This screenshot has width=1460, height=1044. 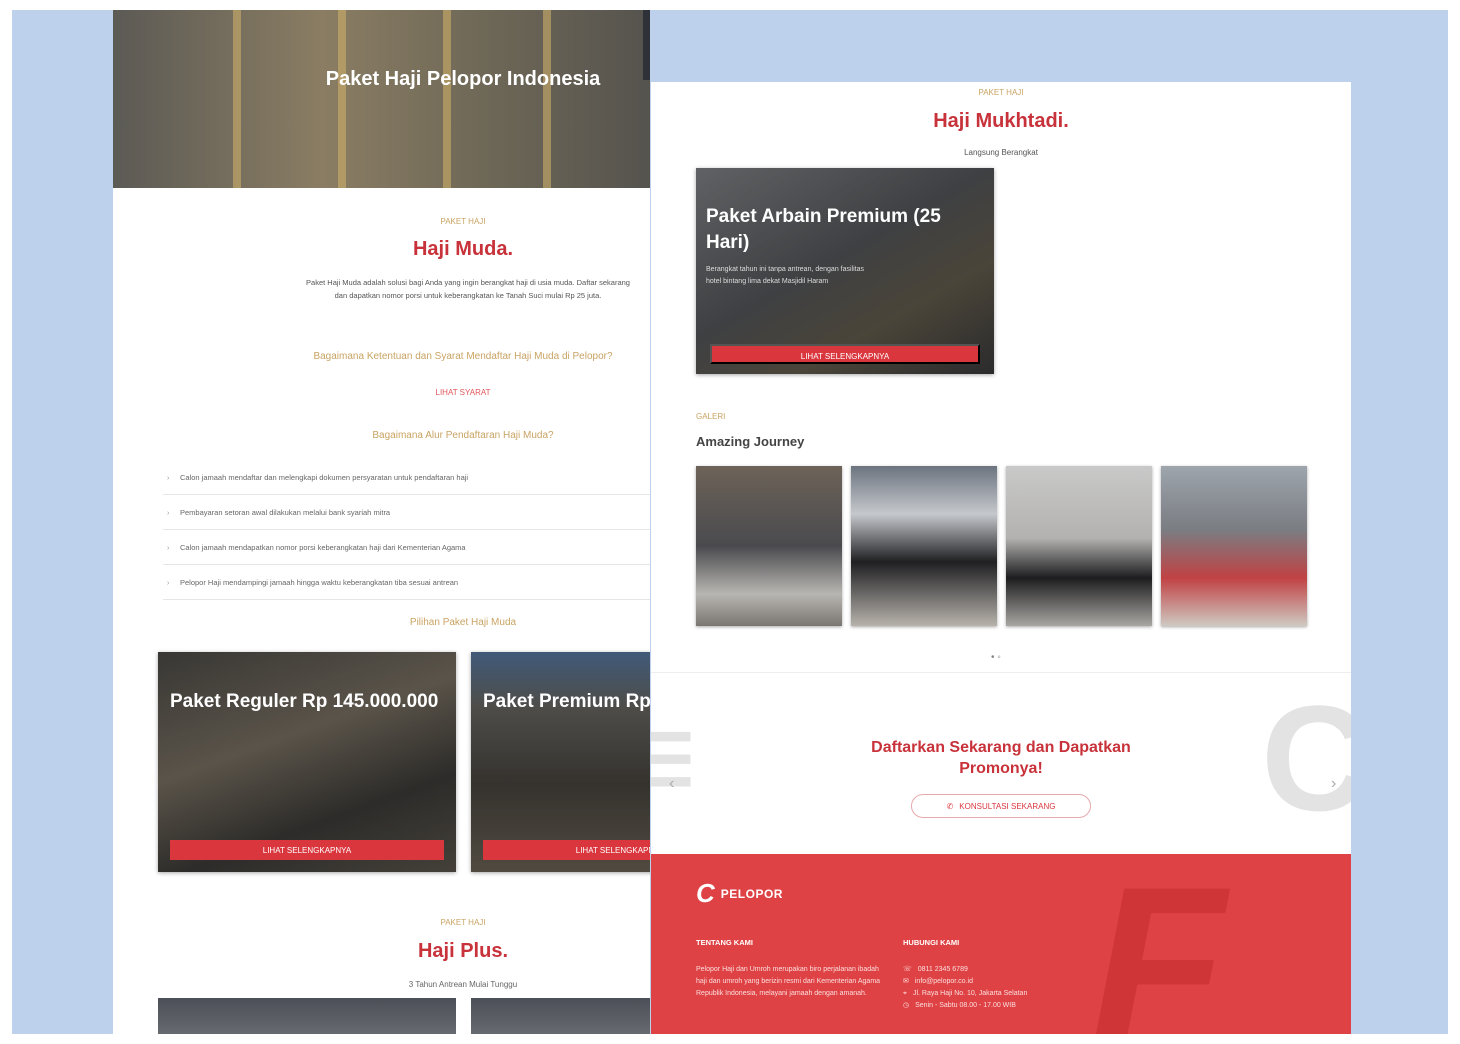 What do you see at coordinates (750, 441) in the screenshot?
I see `gallery-title: Amazing Journey` at bounding box center [750, 441].